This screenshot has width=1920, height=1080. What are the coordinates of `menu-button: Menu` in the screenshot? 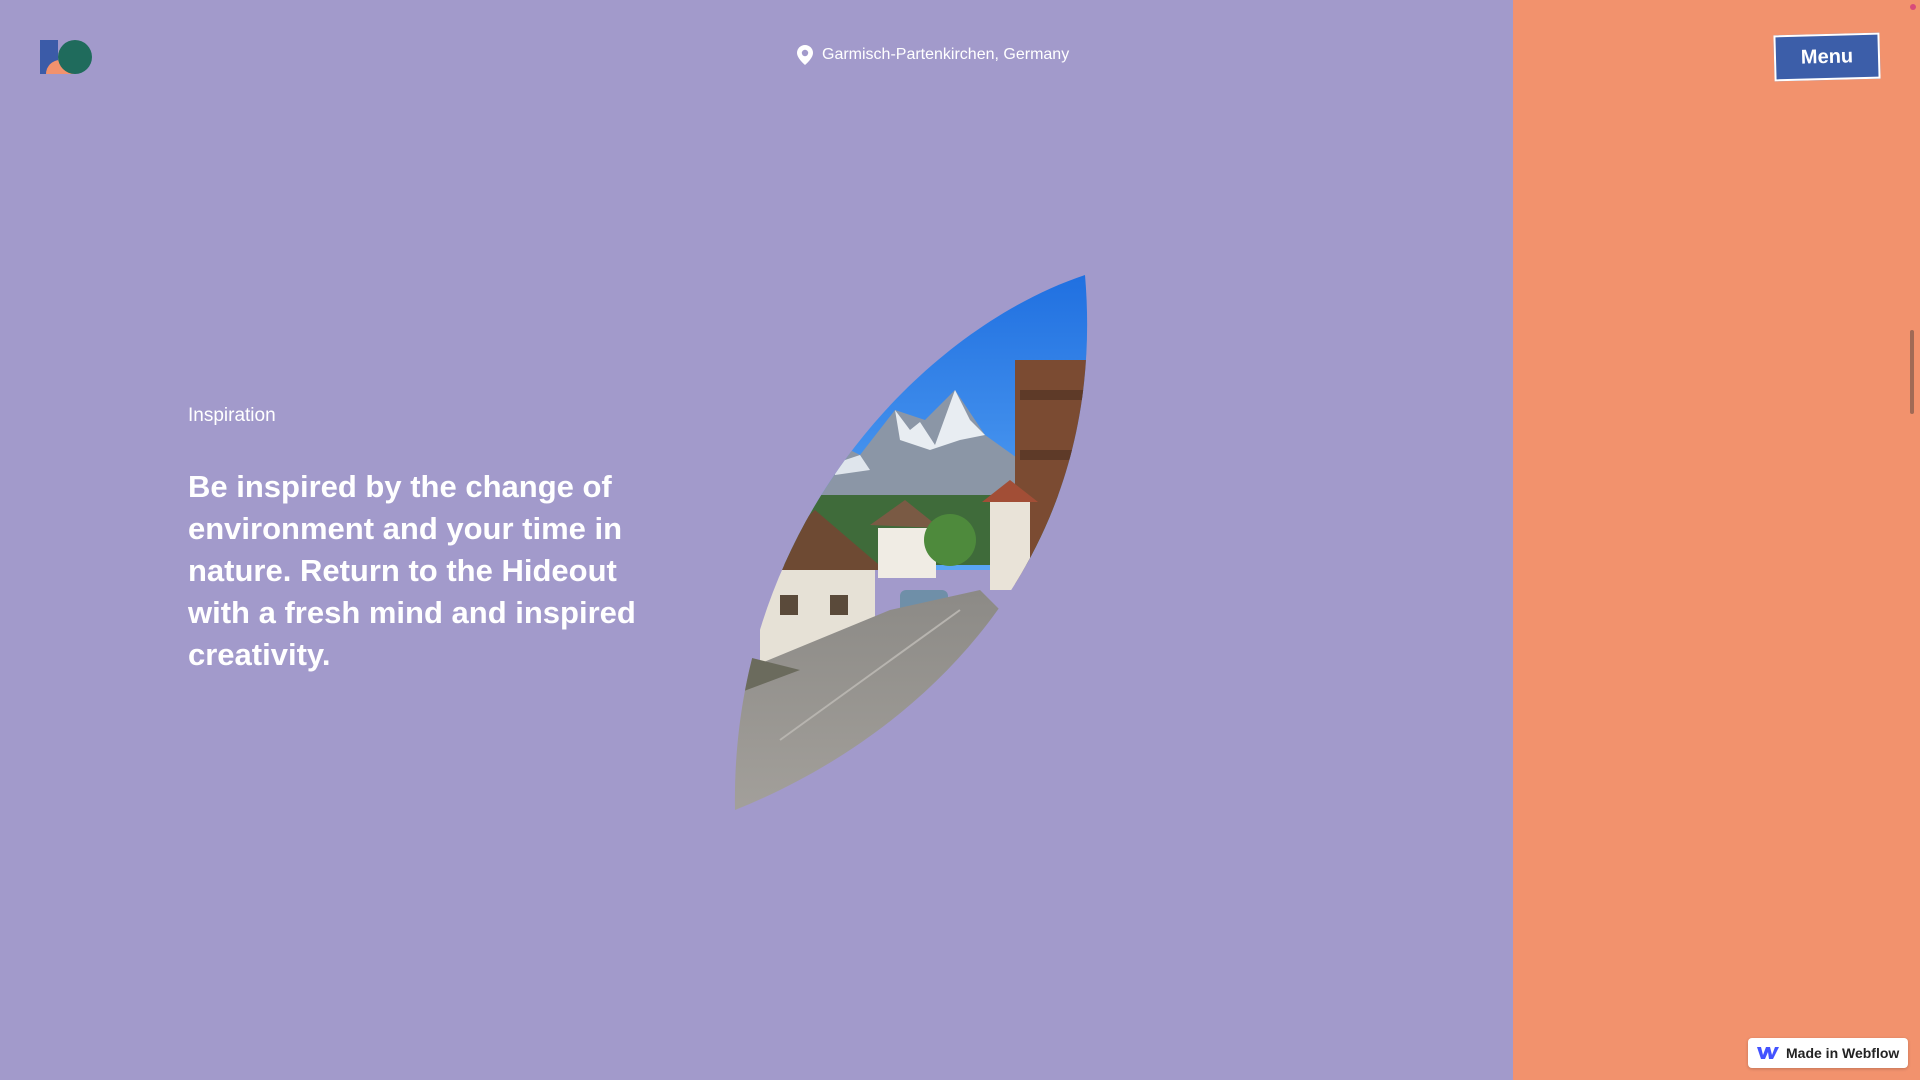 It's located at (1827, 57).